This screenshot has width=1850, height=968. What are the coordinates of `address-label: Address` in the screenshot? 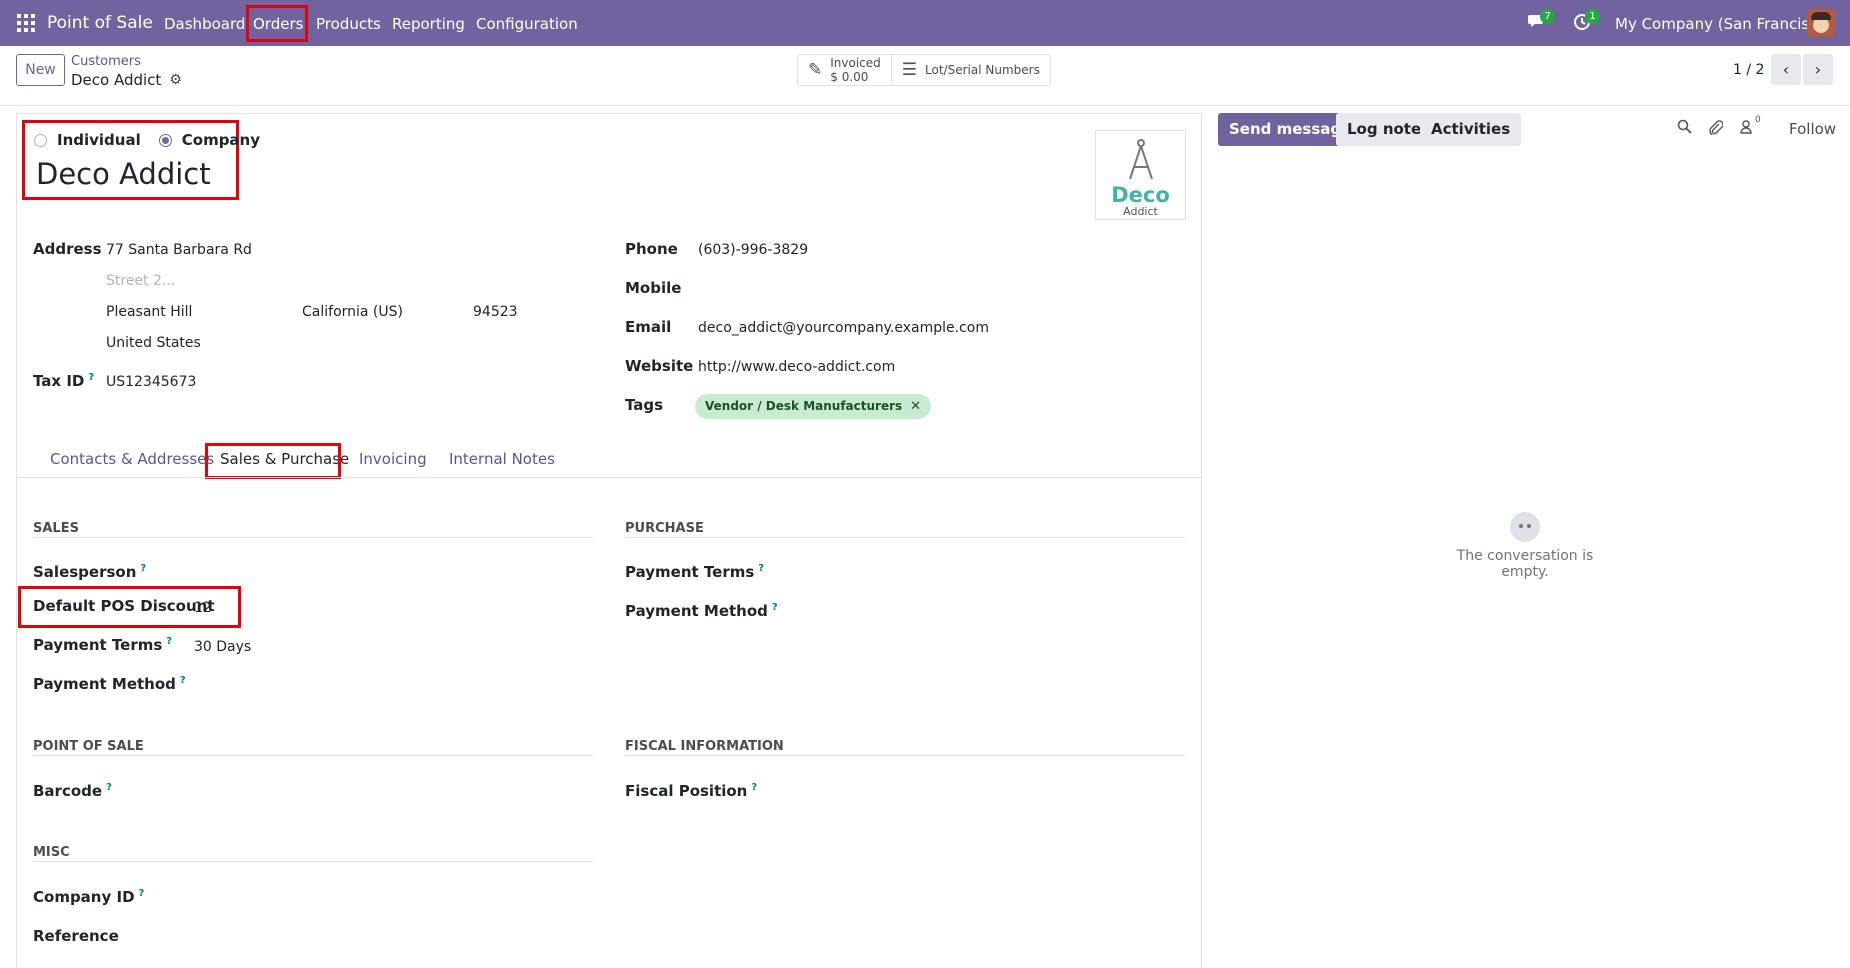 It's located at (67, 249).